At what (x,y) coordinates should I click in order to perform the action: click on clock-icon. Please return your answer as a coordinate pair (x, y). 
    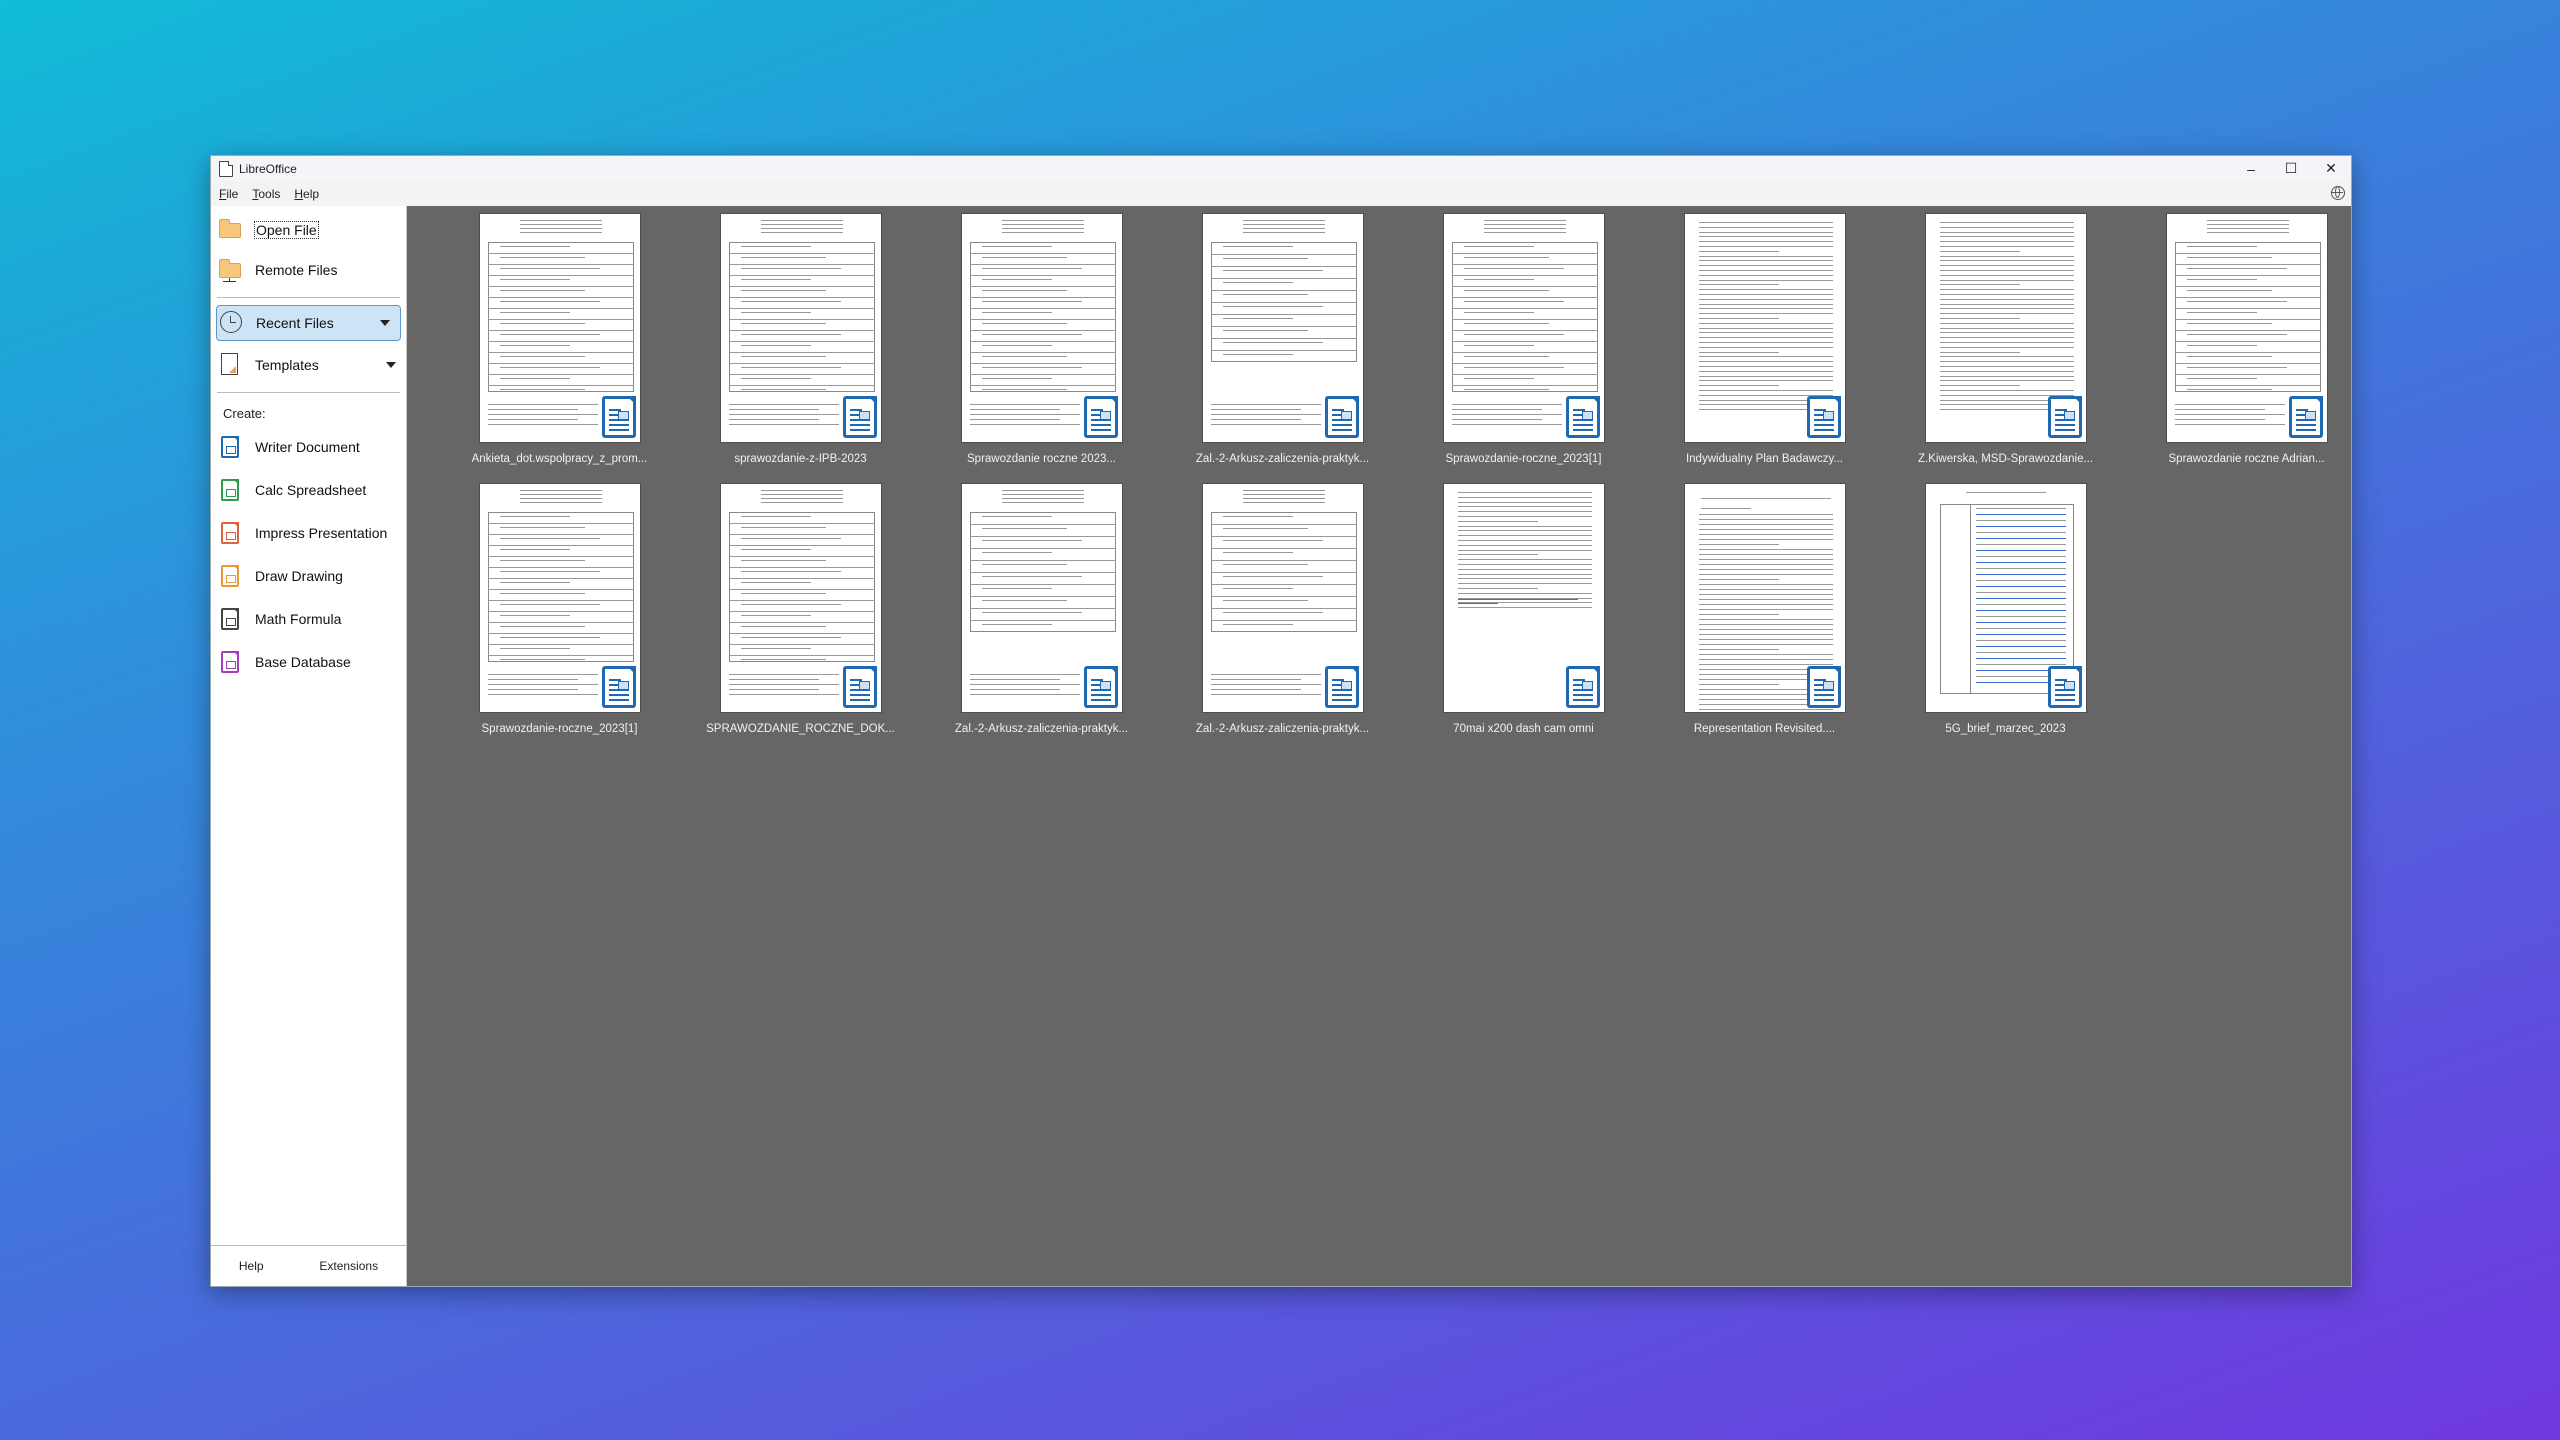
    Looking at the image, I should click on (232, 323).